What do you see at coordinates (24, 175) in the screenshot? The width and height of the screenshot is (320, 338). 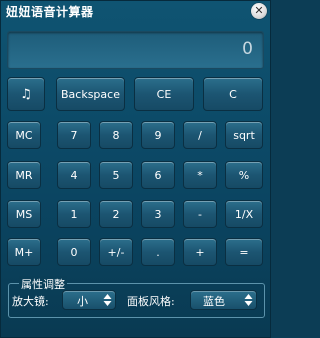 I see `memory-recall-button: MR` at bounding box center [24, 175].